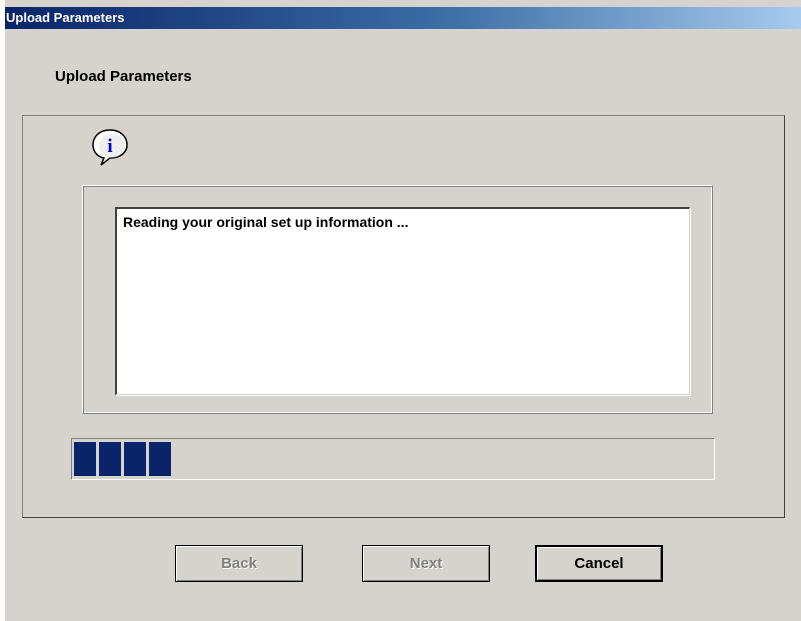 This screenshot has width=801, height=621. What do you see at coordinates (123, 76) in the screenshot?
I see `page-title: Upload Parameters` at bounding box center [123, 76].